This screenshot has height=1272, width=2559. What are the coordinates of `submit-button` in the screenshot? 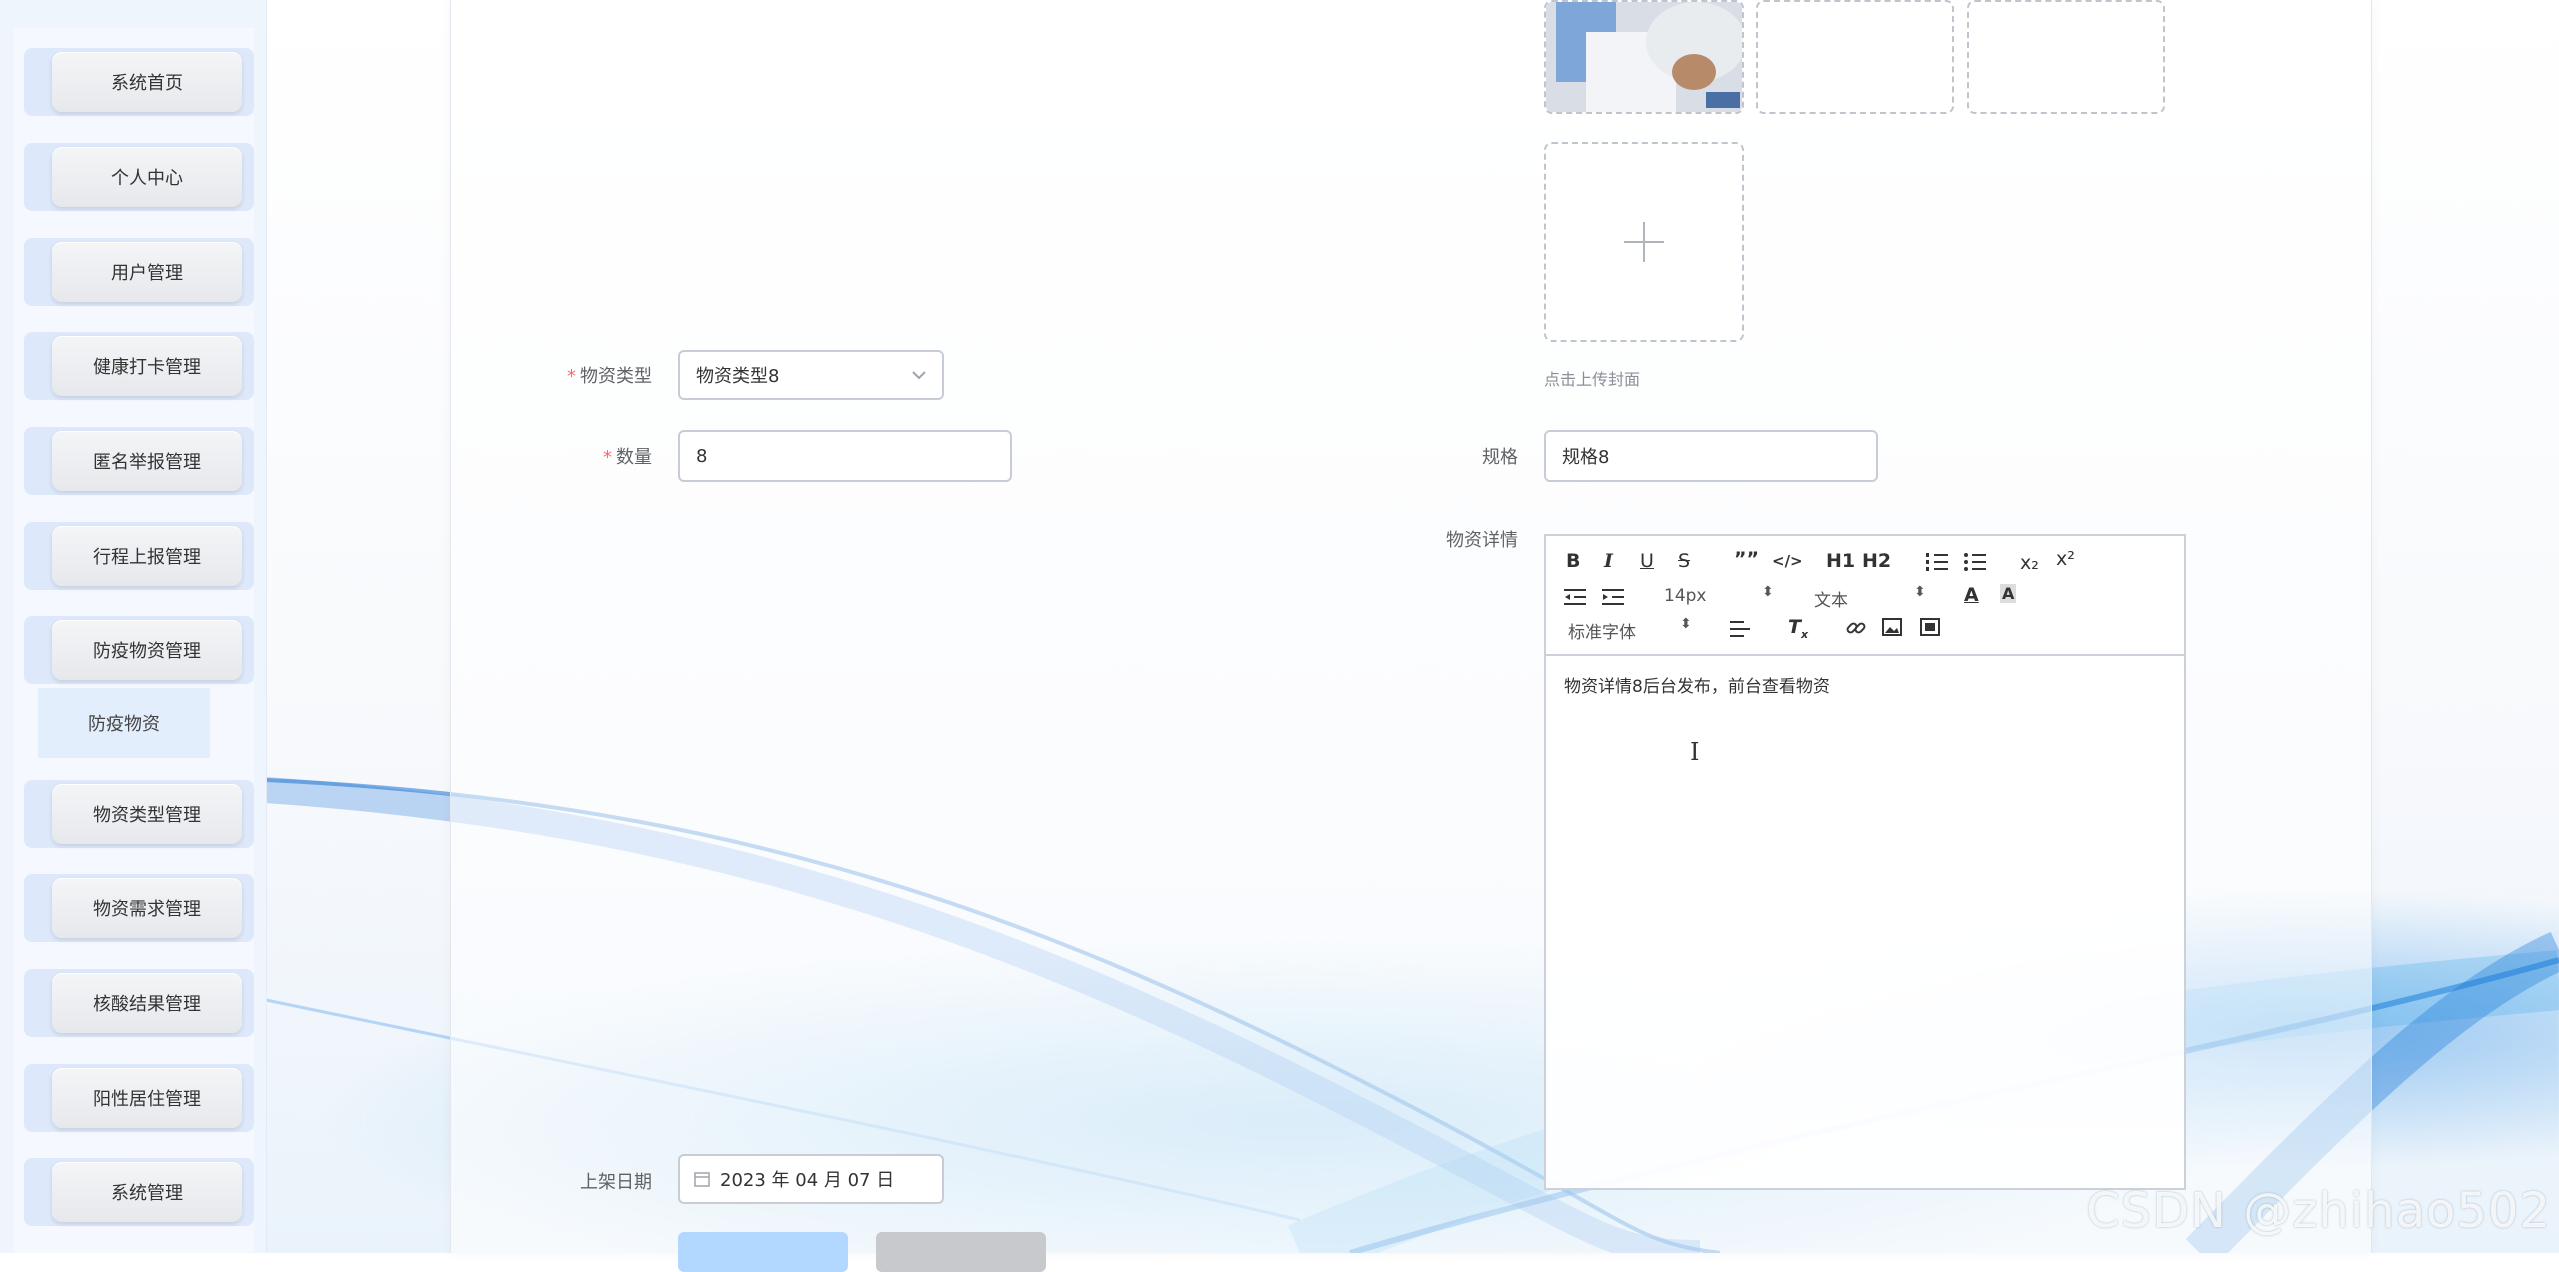 It's located at (763, 1252).